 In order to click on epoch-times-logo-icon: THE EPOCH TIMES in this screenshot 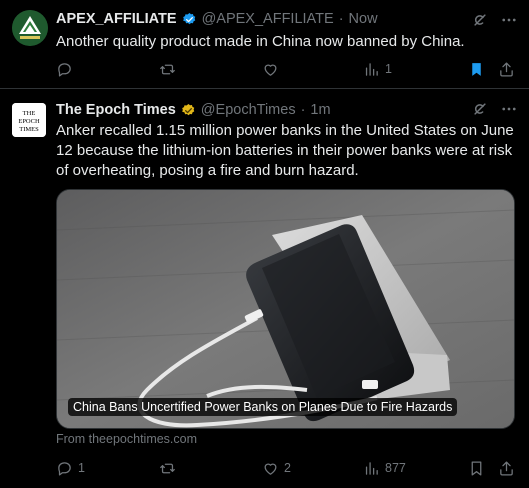, I will do `click(29, 120)`.